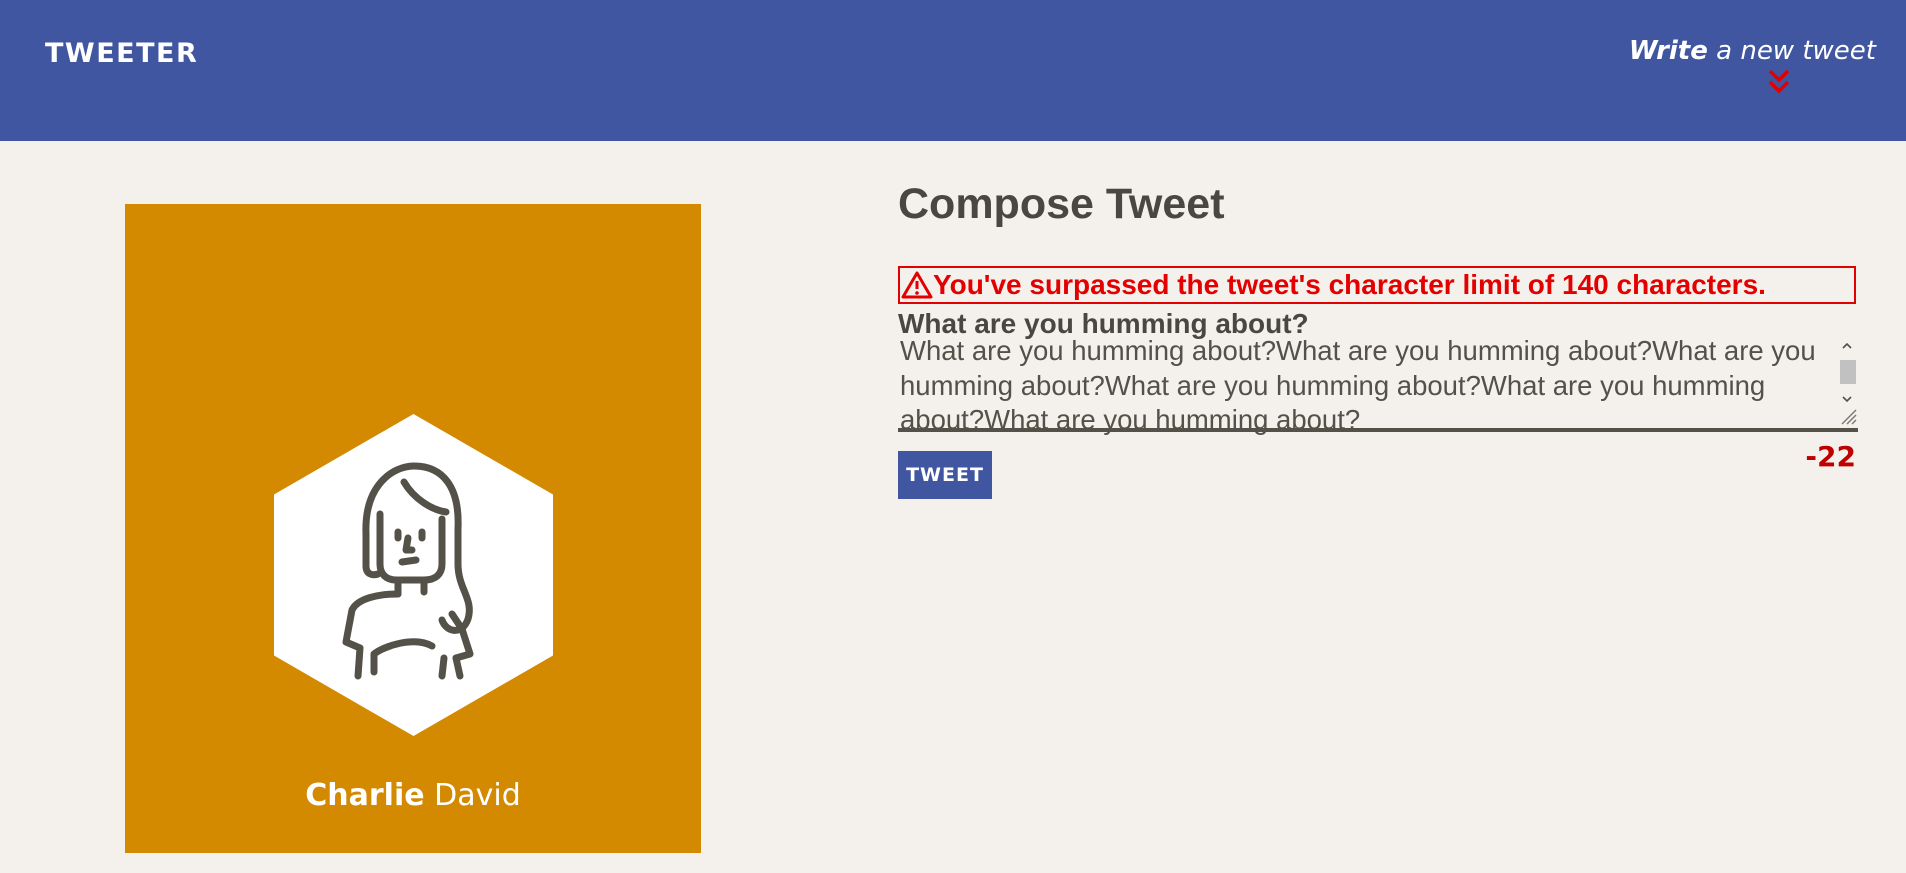  I want to click on brand-logo: TWEETER, so click(121, 53).